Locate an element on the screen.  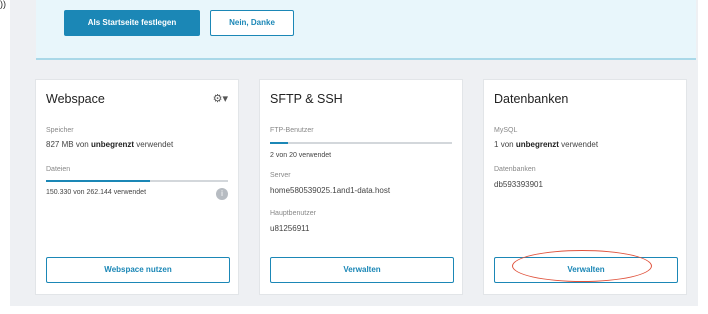
ftp-users-label: FTP-Benutzer is located at coordinates (292, 130).